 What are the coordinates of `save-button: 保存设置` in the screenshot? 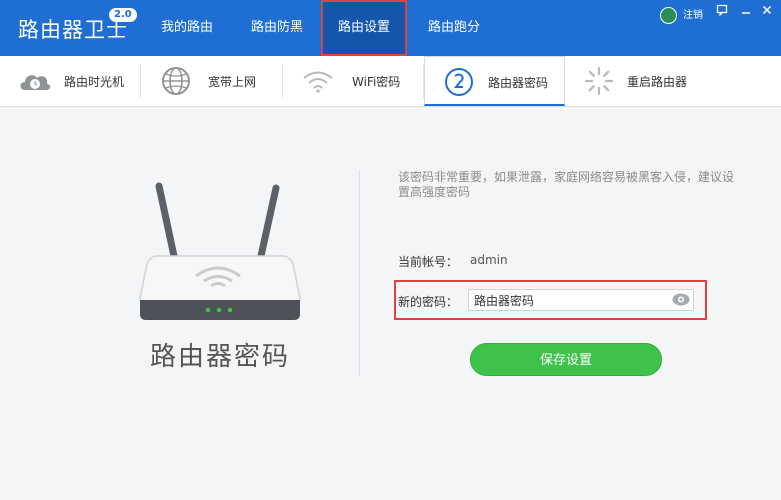 It's located at (566, 359).